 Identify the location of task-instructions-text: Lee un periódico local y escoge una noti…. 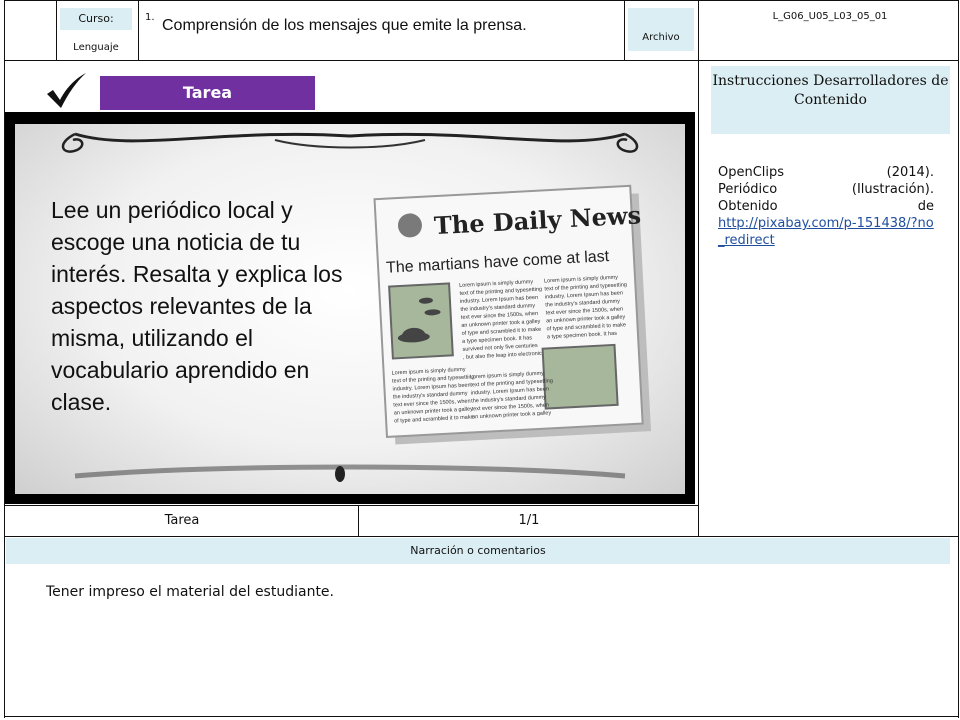
(197, 306).